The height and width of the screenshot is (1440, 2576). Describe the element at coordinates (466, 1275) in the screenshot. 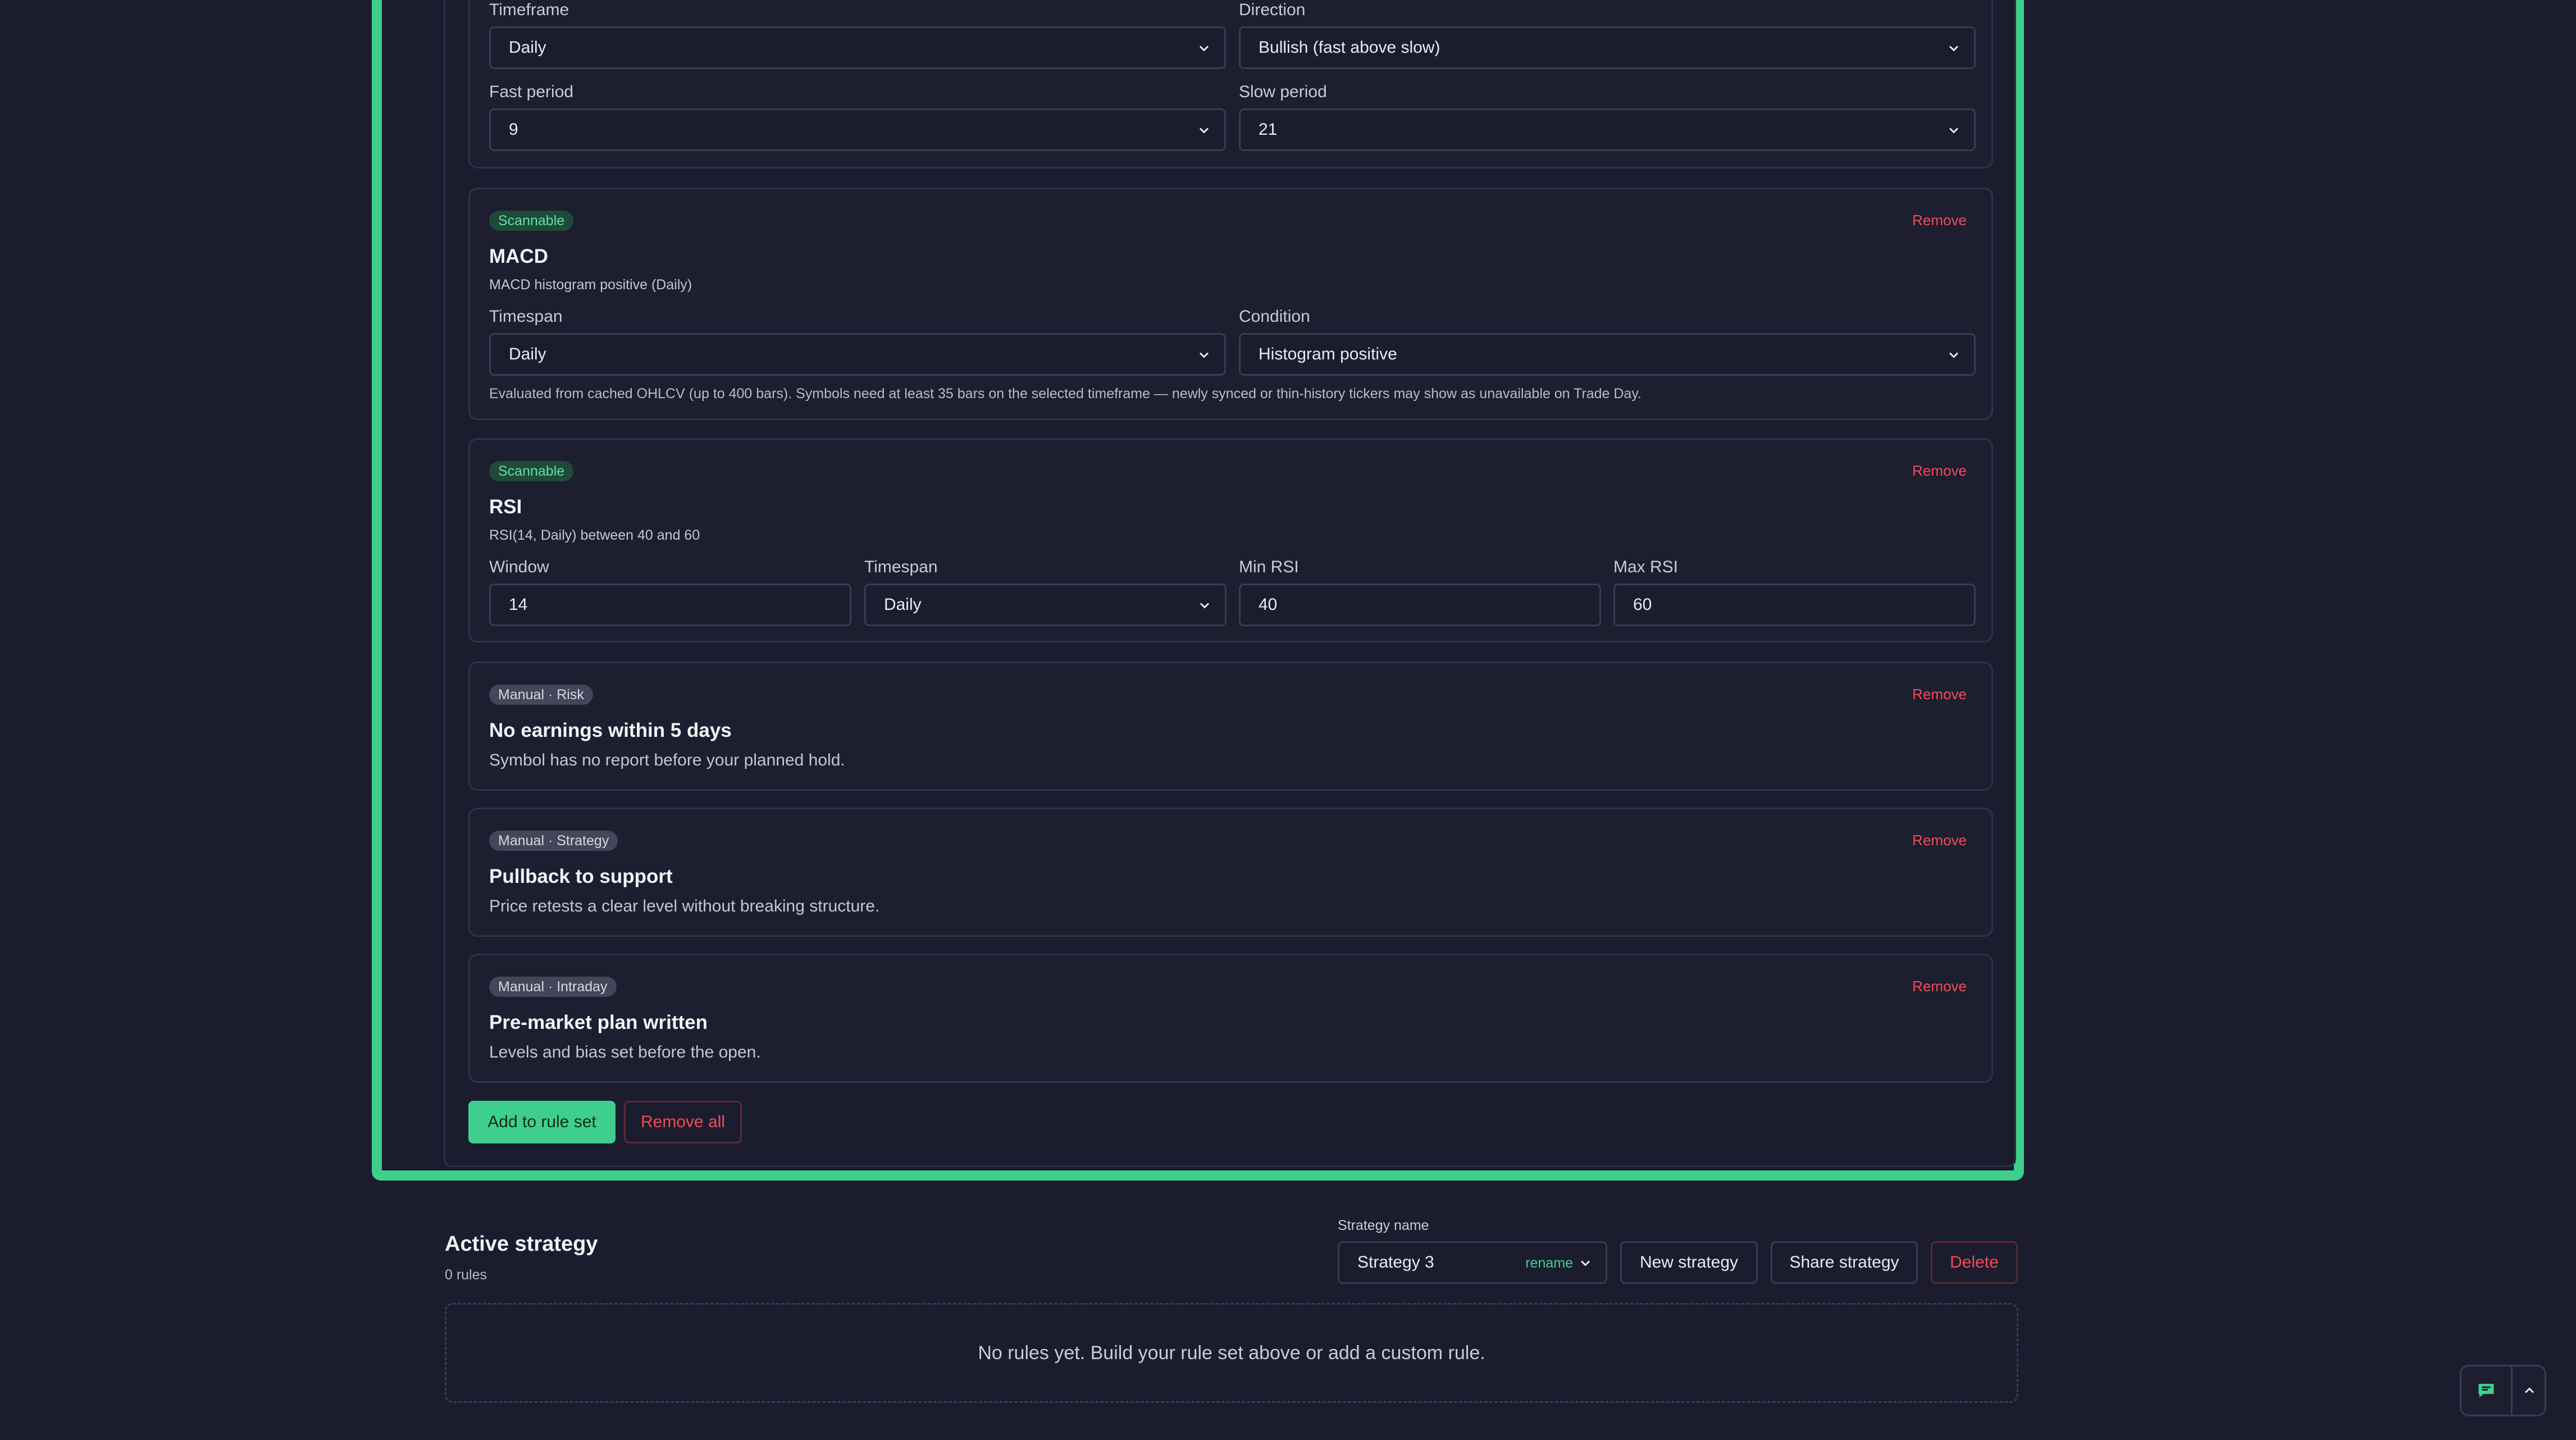

I see `rule-count: 0 rules` at that location.